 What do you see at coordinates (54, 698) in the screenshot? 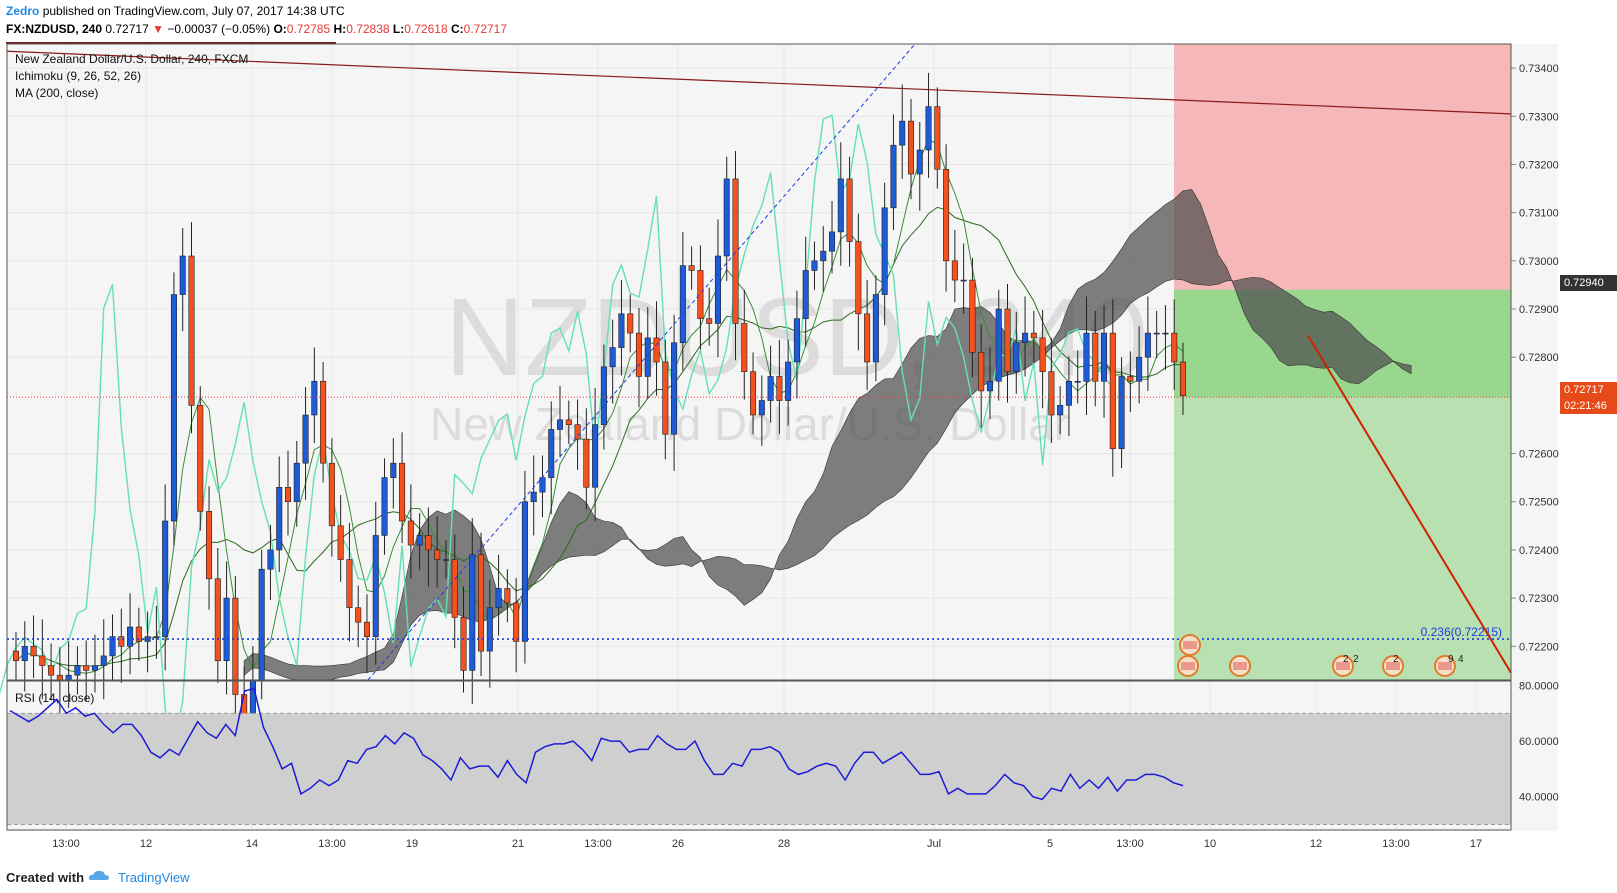
I see `legend-rsi: RSI (14, close)` at bounding box center [54, 698].